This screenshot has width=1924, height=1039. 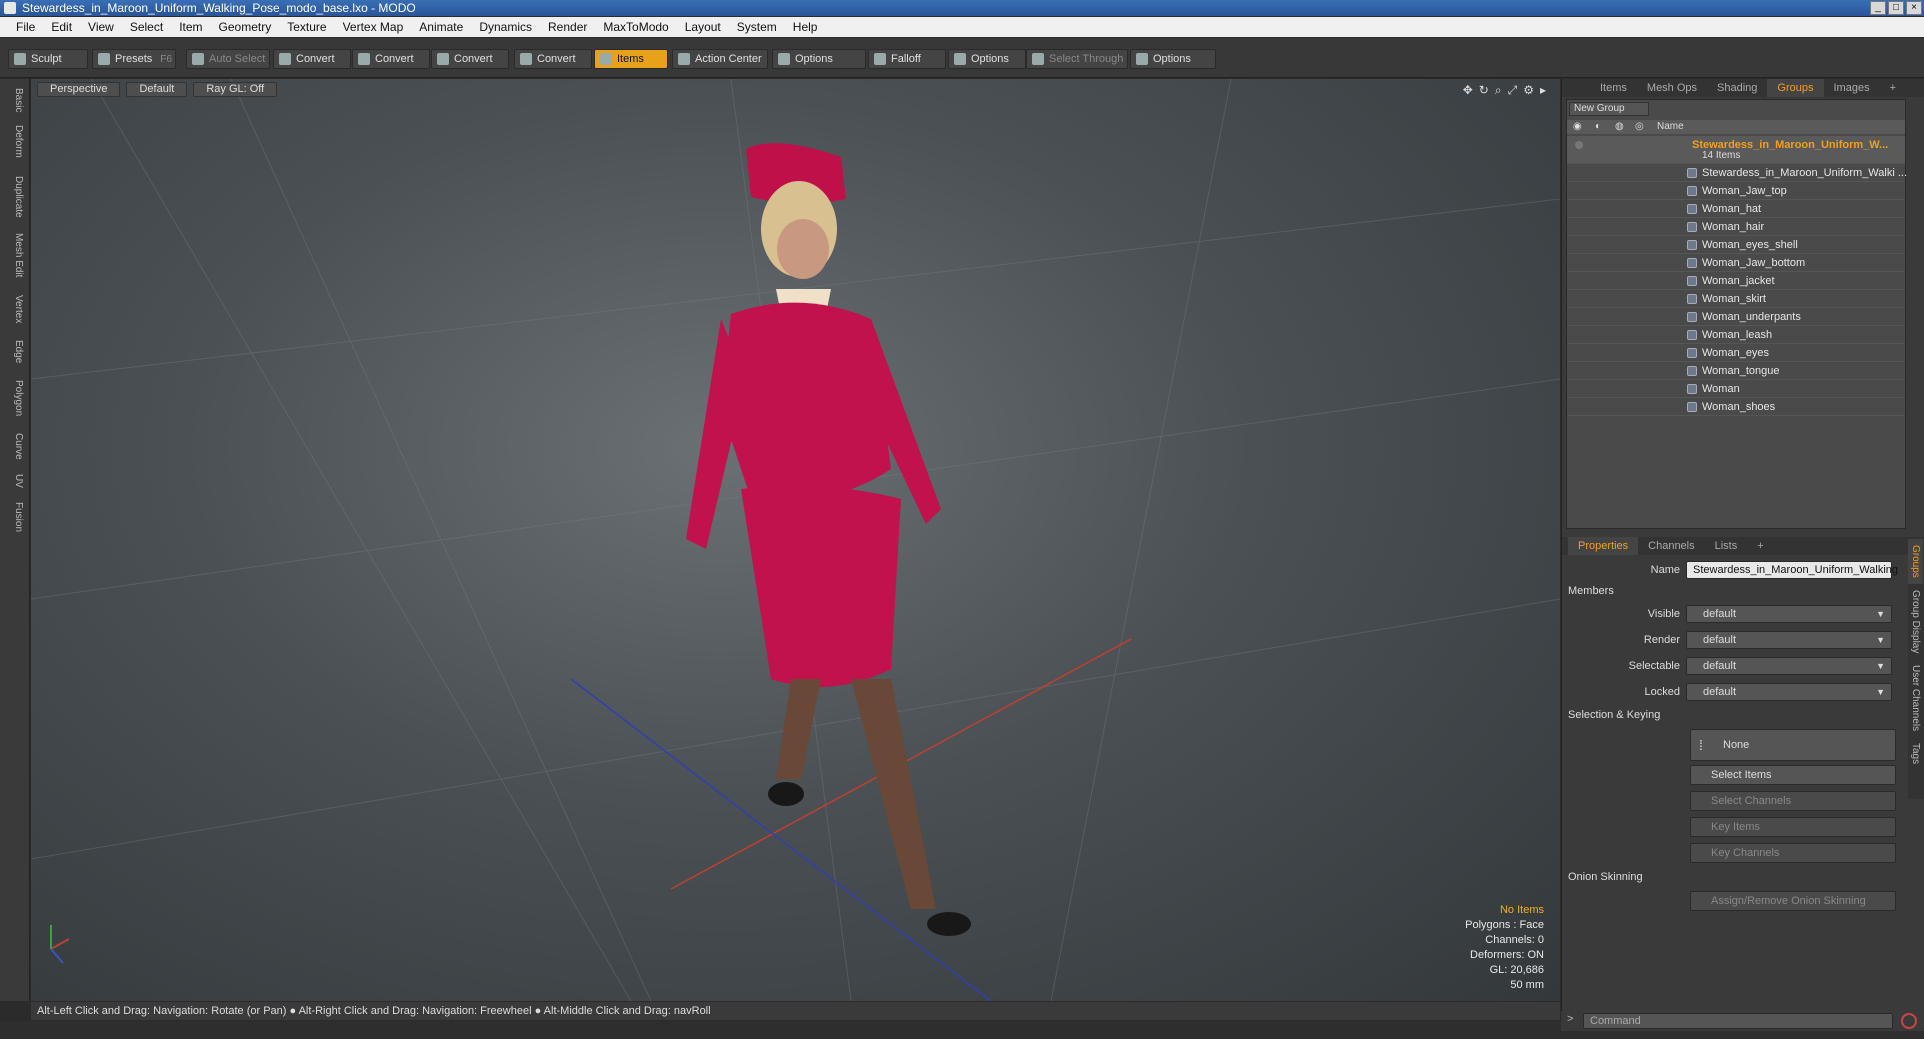 I want to click on rotate-icon: ↻, so click(x=1484, y=90).